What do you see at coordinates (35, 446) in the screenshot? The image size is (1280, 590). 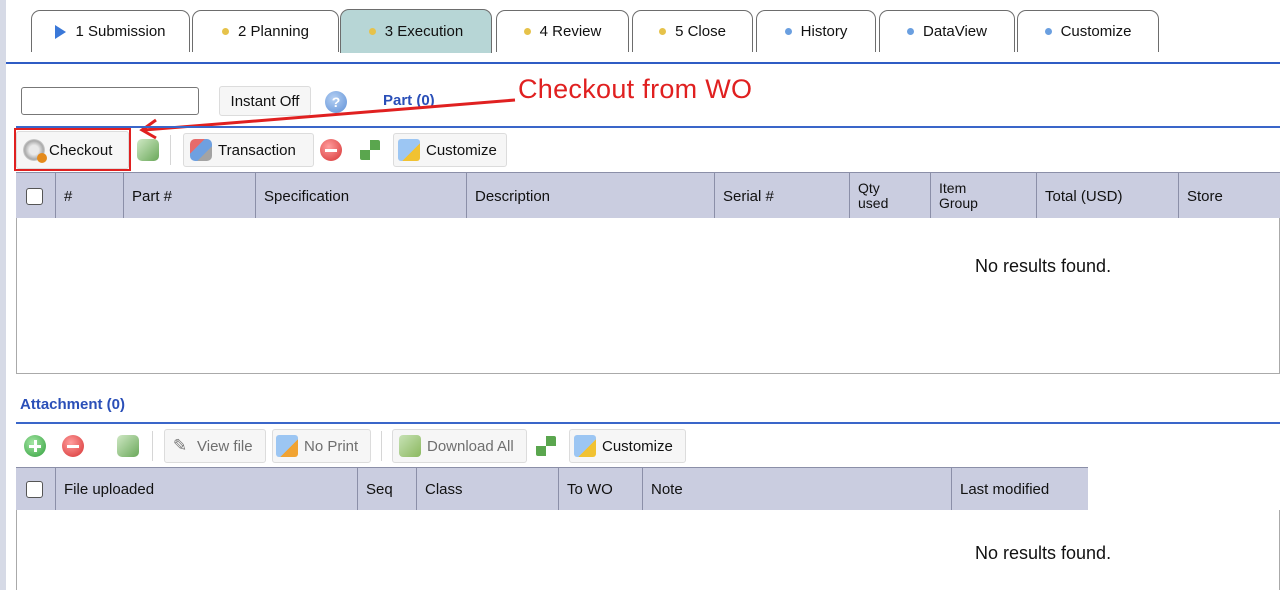 I see `add-icon` at bounding box center [35, 446].